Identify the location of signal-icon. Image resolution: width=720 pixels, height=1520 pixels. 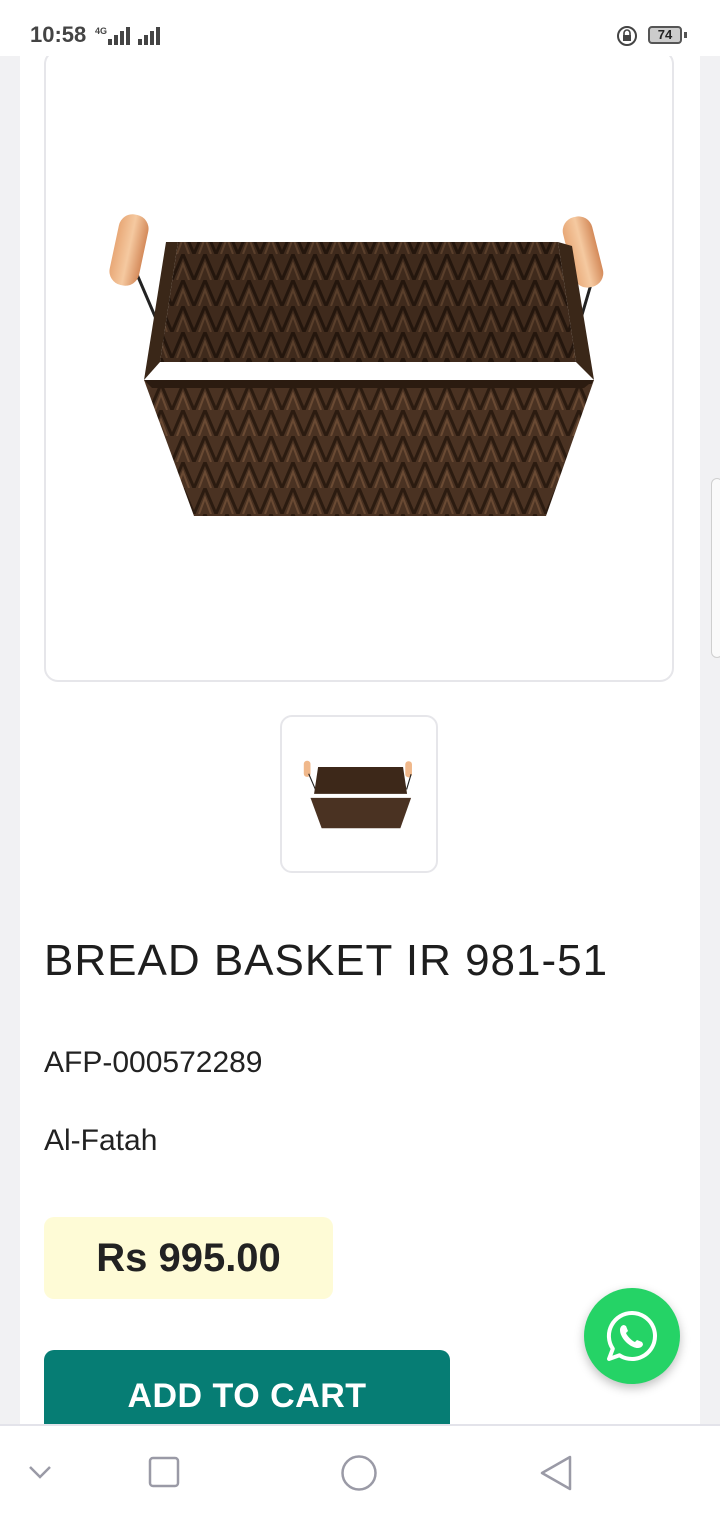
(119, 36).